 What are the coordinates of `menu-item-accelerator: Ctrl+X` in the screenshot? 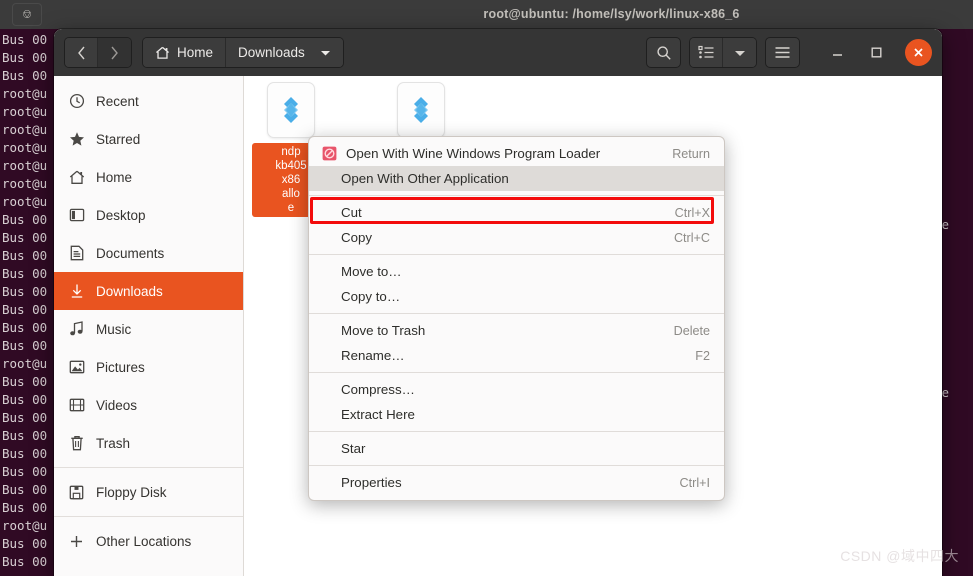 It's located at (692, 212).